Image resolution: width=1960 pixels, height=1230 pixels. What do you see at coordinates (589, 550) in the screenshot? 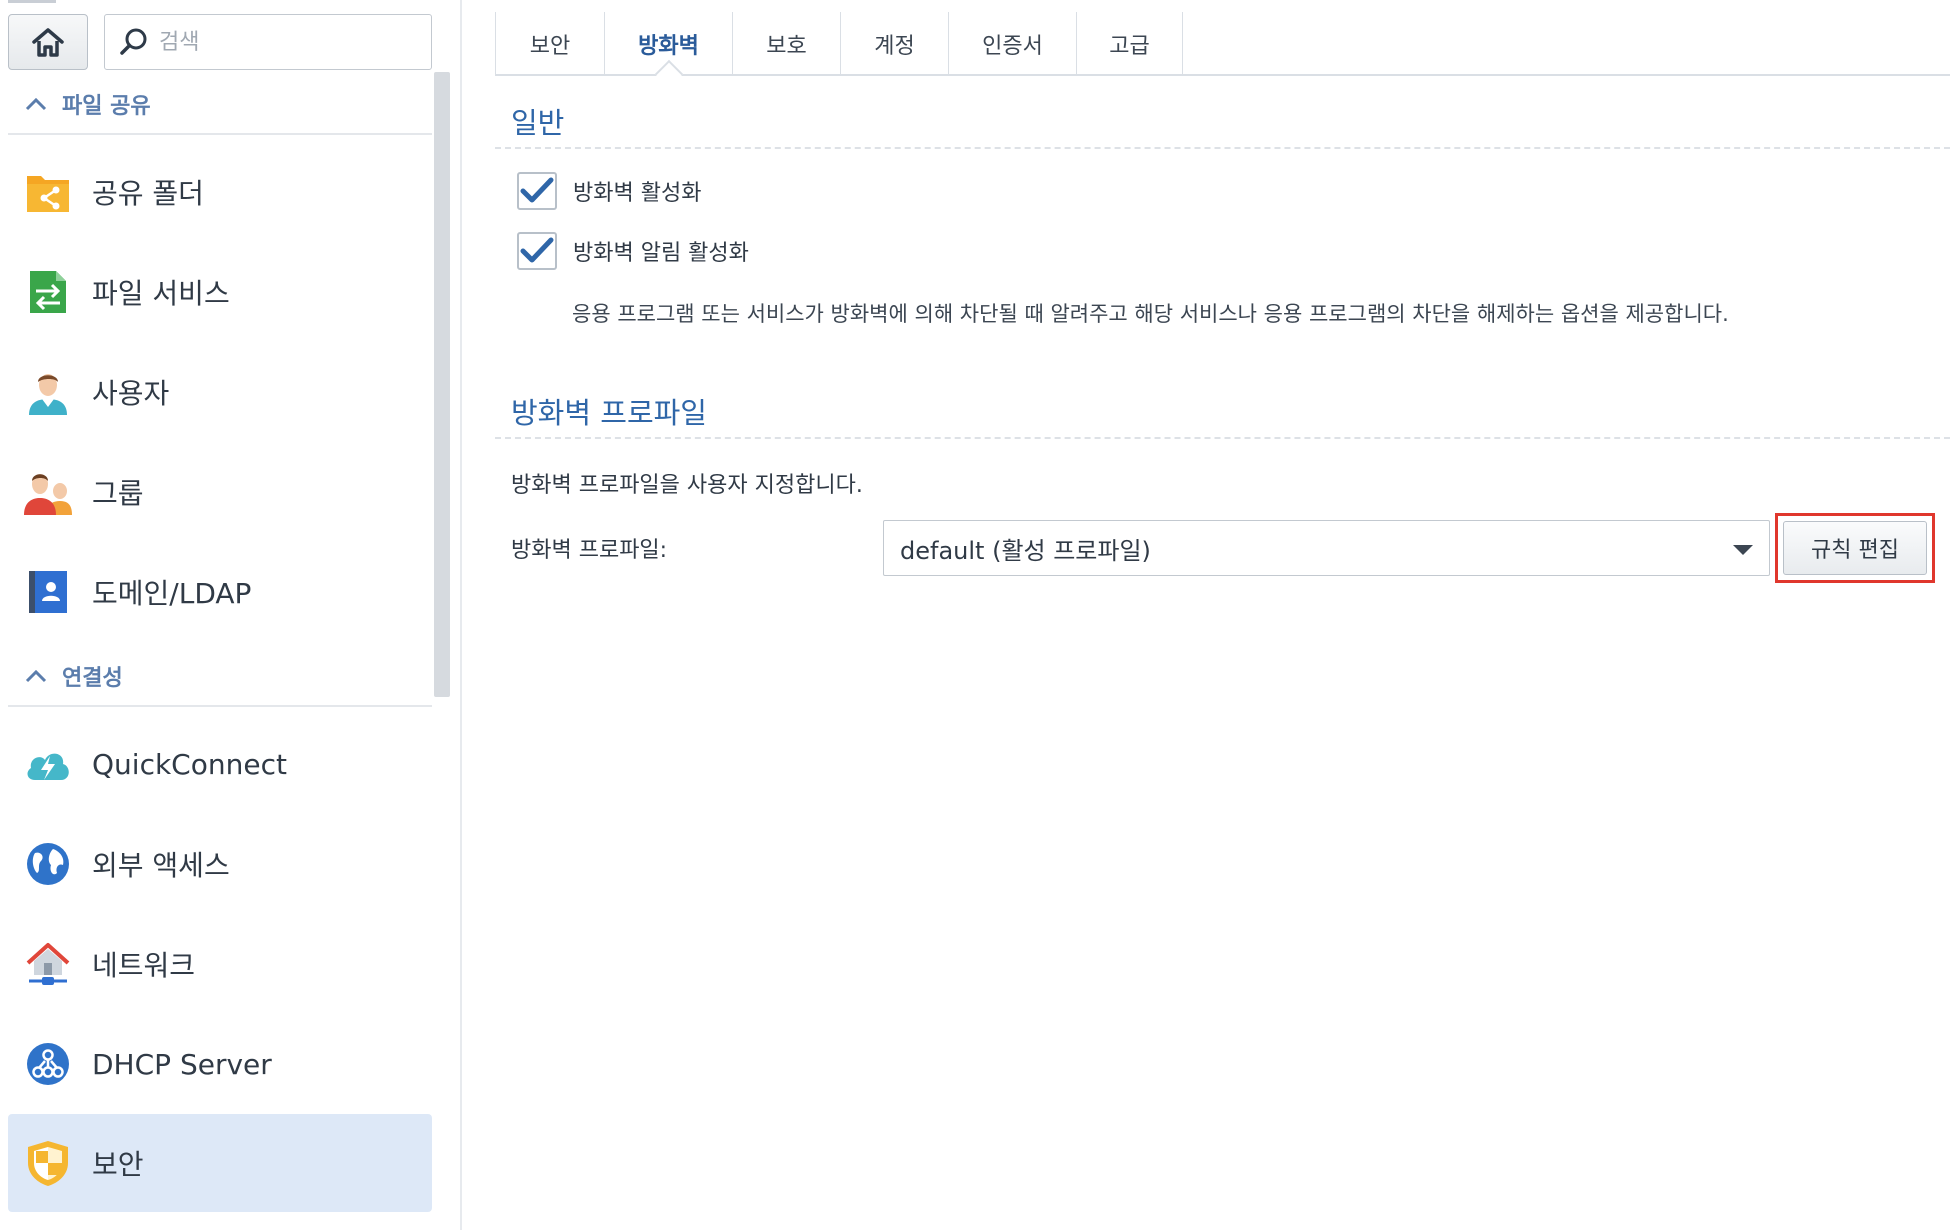
I see `profile-field-label: 방화벽 프로파일:` at bounding box center [589, 550].